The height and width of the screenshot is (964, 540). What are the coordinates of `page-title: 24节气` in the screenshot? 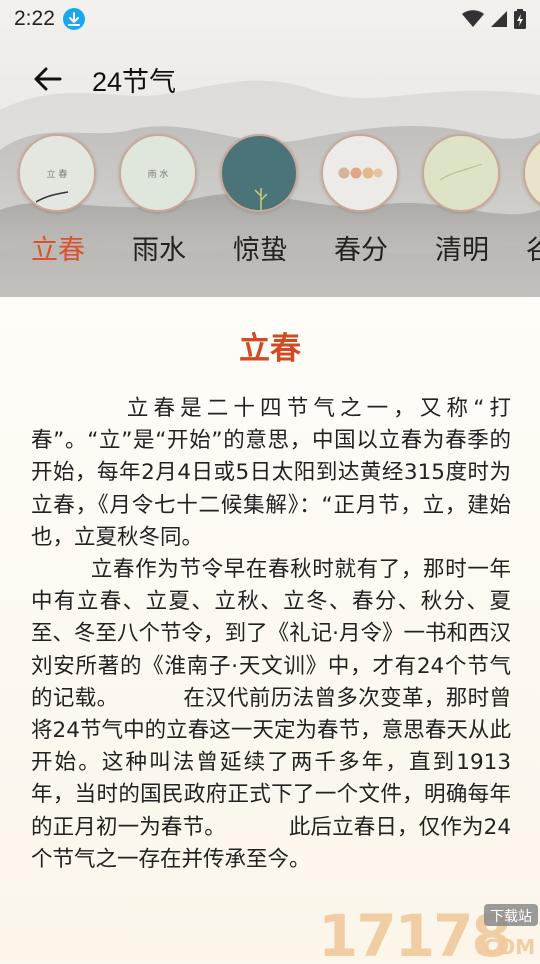 It's located at (134, 81).